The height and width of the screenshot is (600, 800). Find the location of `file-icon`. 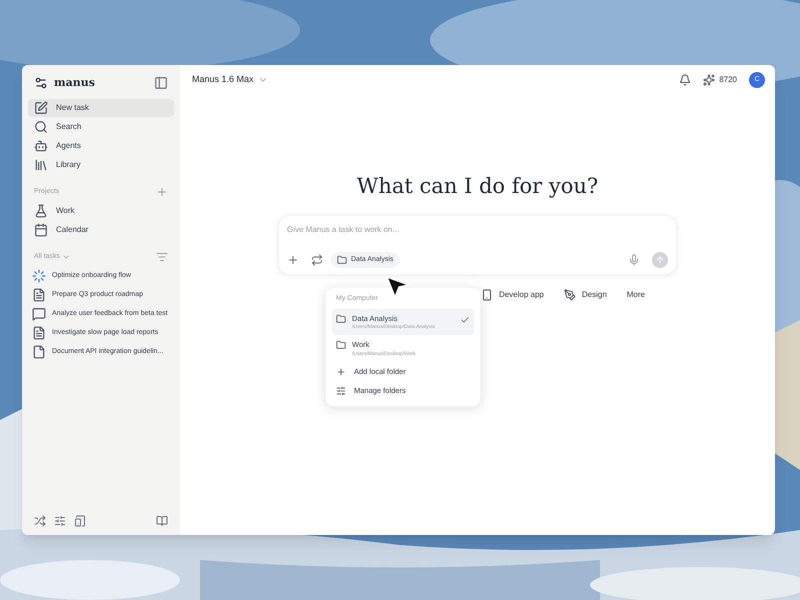

file-icon is located at coordinates (39, 352).